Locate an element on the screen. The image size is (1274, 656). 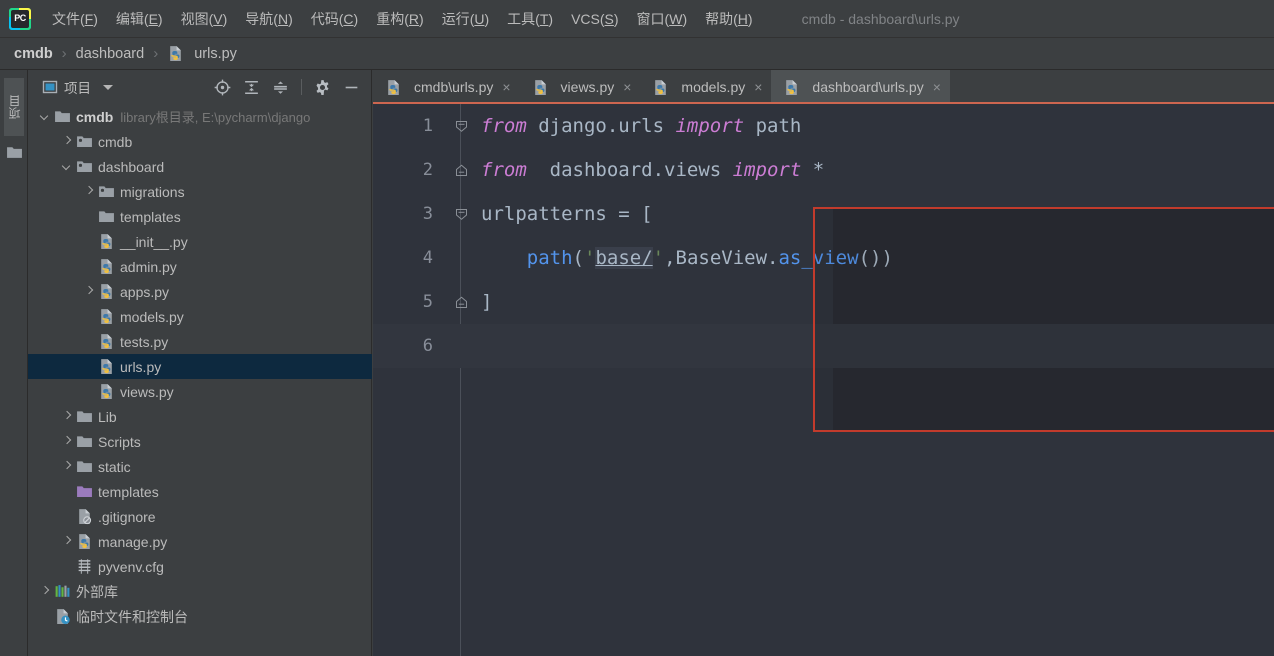
code-line: 5 ] is located at coordinates (823, 302).